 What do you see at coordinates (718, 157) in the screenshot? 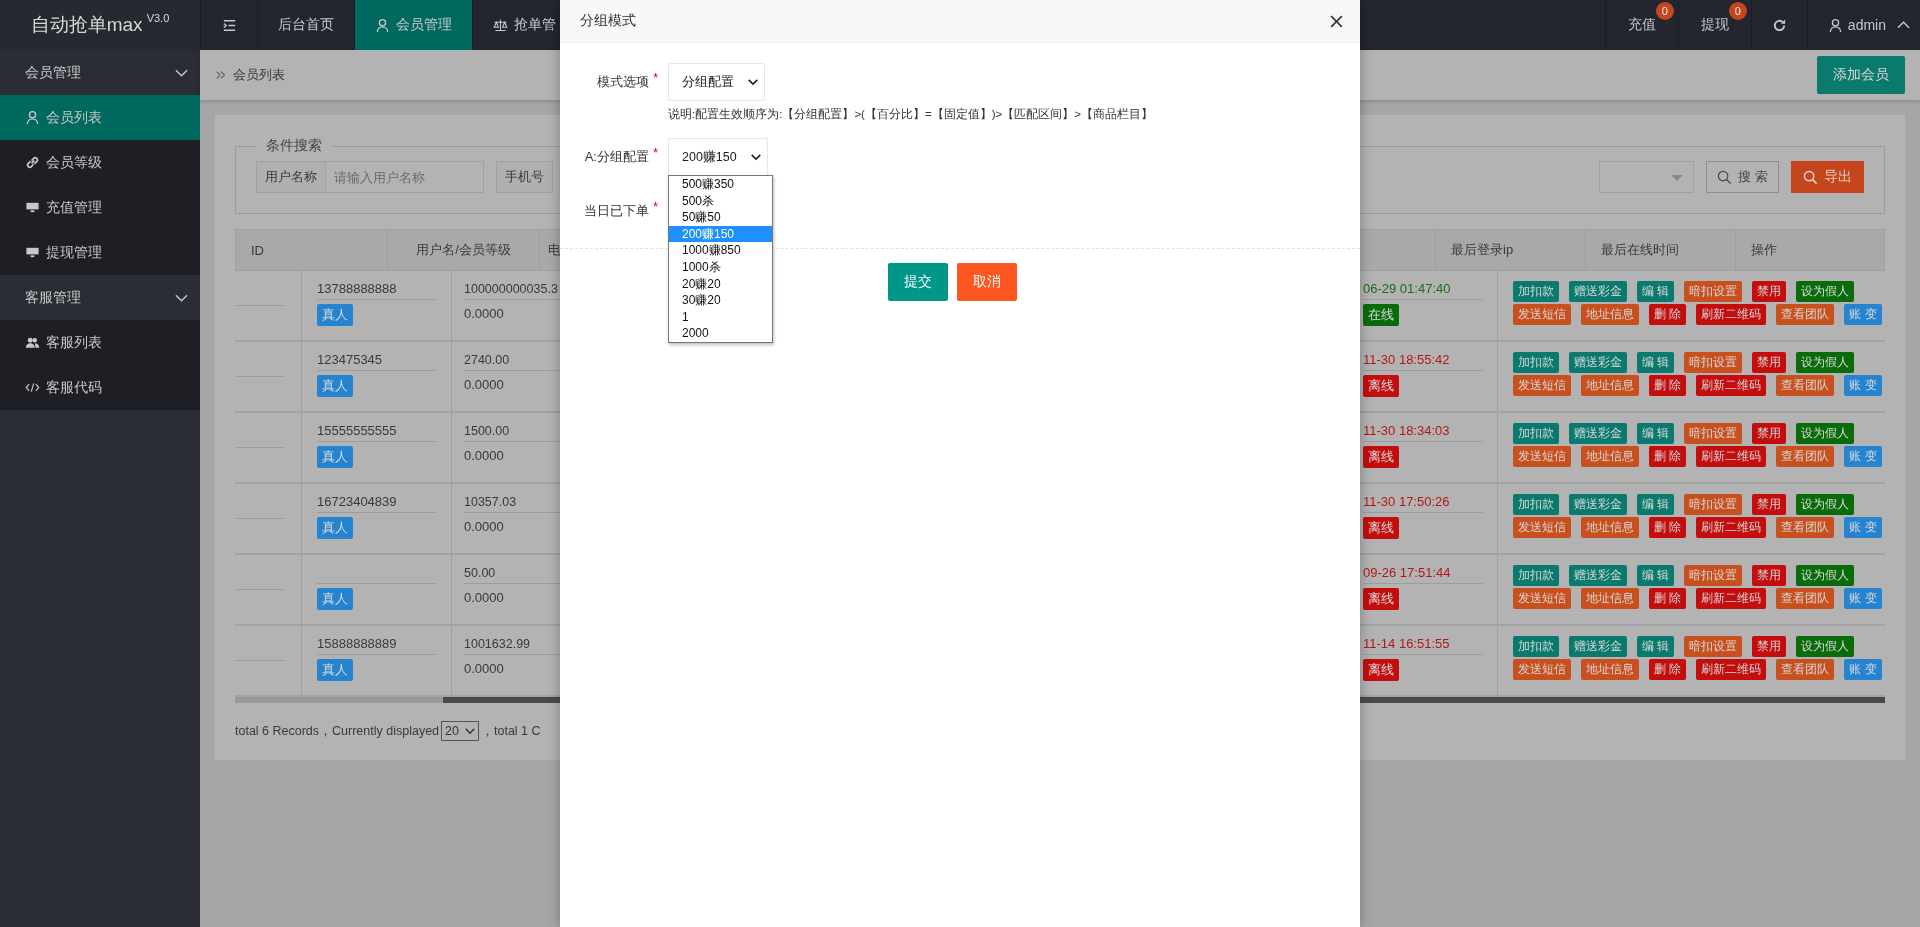
I see `select-field: 200赚150` at bounding box center [718, 157].